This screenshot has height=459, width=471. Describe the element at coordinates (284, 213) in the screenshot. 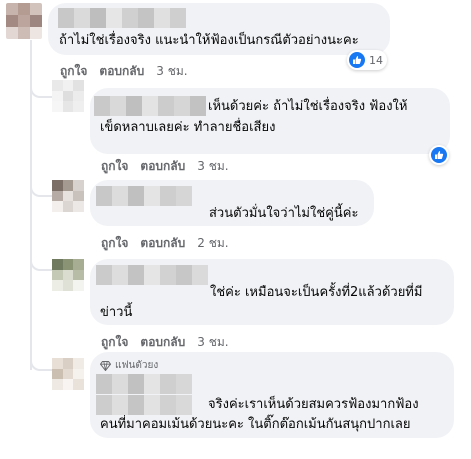

I see `comment-text: ส่วนตัวมั่นใจว่าไม่ใช่คู่นี้ค่ะ` at that location.